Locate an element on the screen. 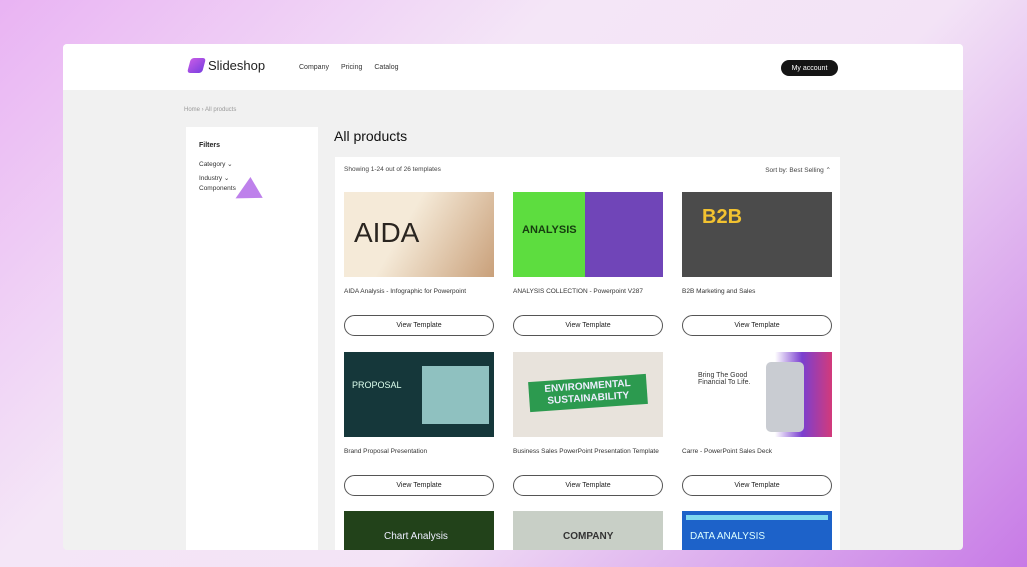 Image resolution: width=1027 pixels, height=567 pixels. product-title: Carre - PowerPoint Sales Deck is located at coordinates (757, 461).